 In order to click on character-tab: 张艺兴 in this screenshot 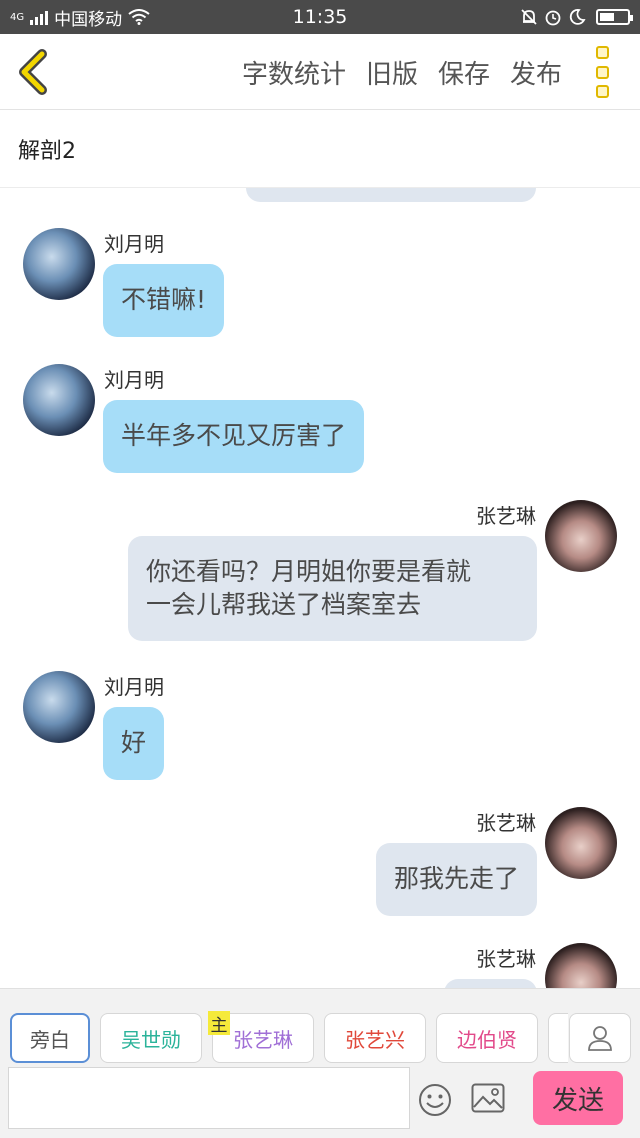, I will do `click(375, 1038)`.